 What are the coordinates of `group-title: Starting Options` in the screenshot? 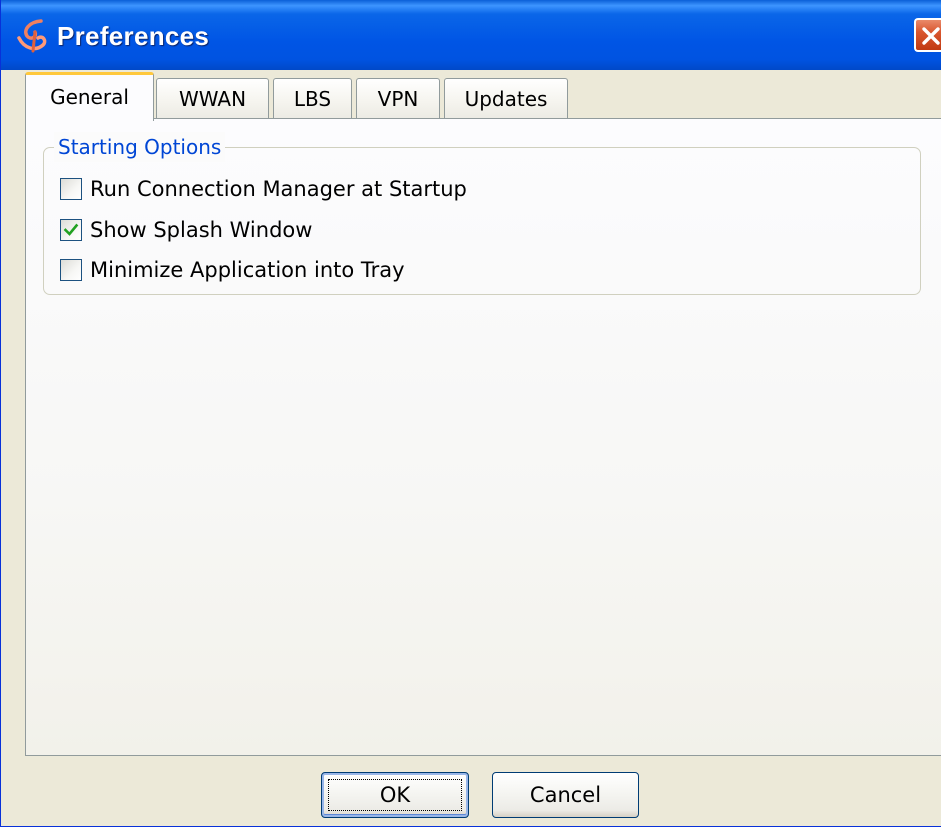 It's located at (140, 147).